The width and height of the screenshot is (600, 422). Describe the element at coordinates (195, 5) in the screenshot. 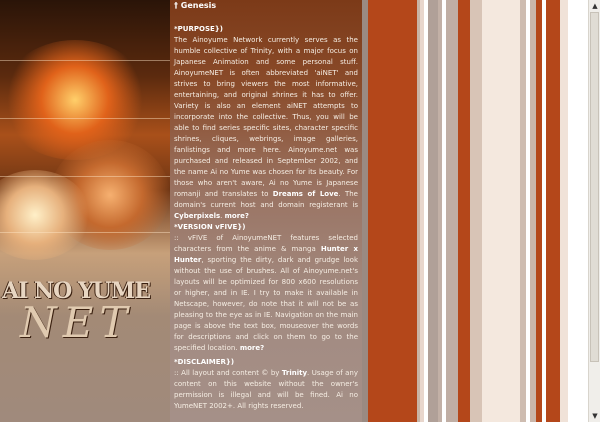

I see `page-title: † Genesis` at that location.